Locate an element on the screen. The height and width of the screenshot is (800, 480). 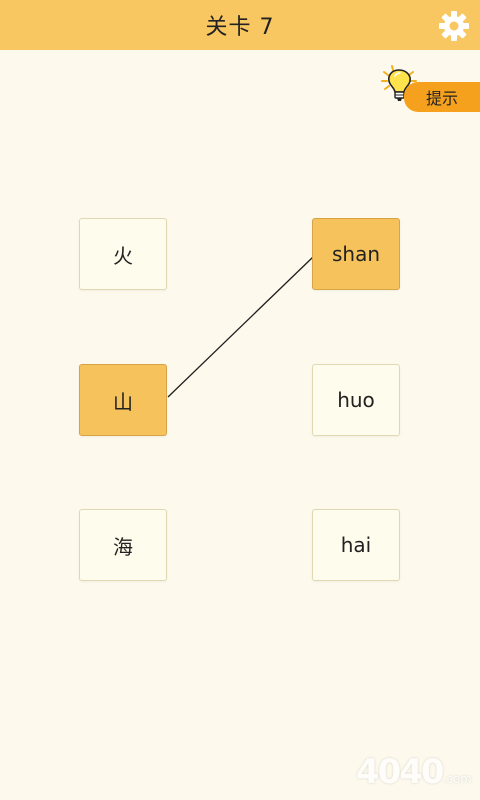
character-card-left-2: 山 is located at coordinates (123, 400).